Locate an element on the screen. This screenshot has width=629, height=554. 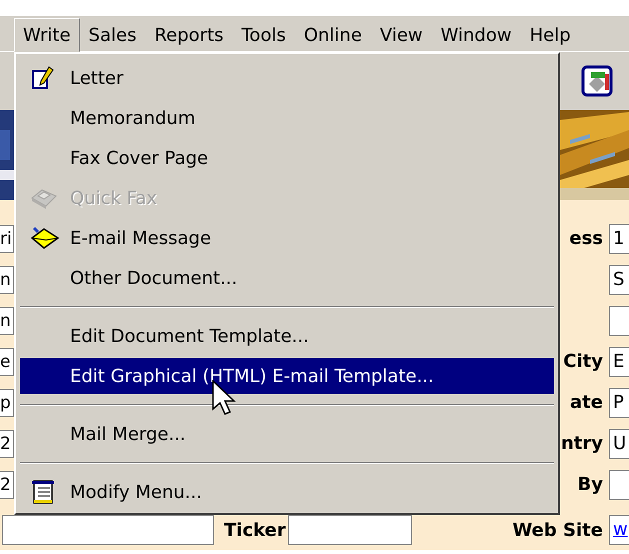
menu-item: E-mail Message is located at coordinates (287, 238).